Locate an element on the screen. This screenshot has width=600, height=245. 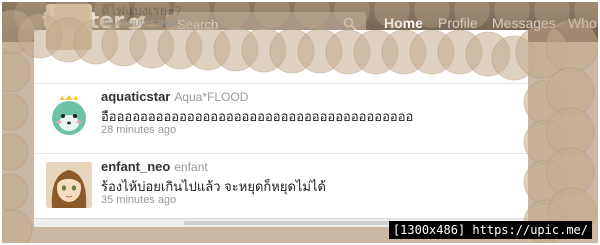
fullname: enfant is located at coordinates (191, 167).